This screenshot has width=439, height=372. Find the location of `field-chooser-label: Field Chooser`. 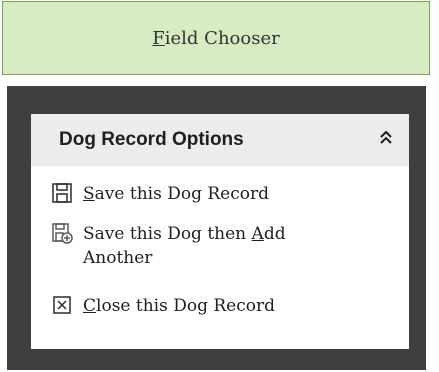

field-chooser-label: Field Chooser is located at coordinates (216, 38).